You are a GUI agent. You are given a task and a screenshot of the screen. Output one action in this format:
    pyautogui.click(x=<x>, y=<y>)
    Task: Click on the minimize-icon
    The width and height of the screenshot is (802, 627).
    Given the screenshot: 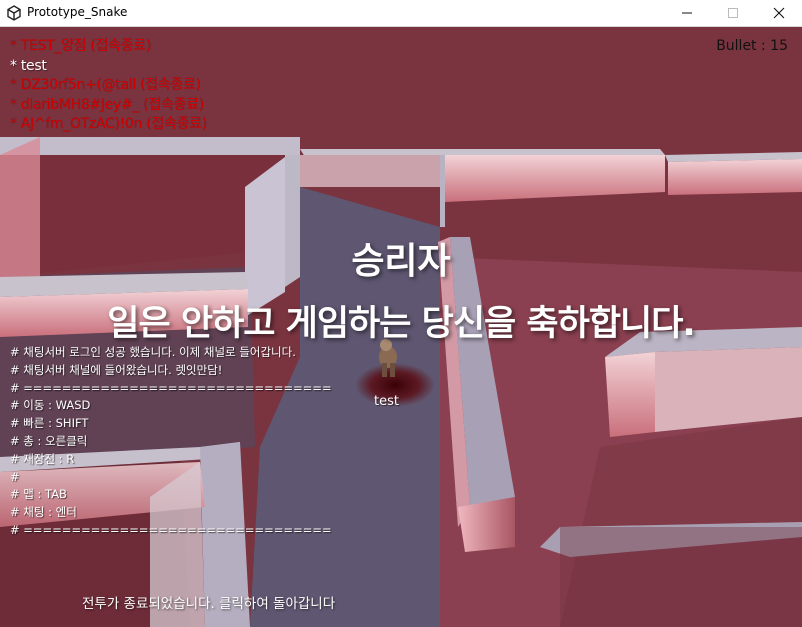 What is the action you would take?
    pyautogui.click(x=687, y=13)
    